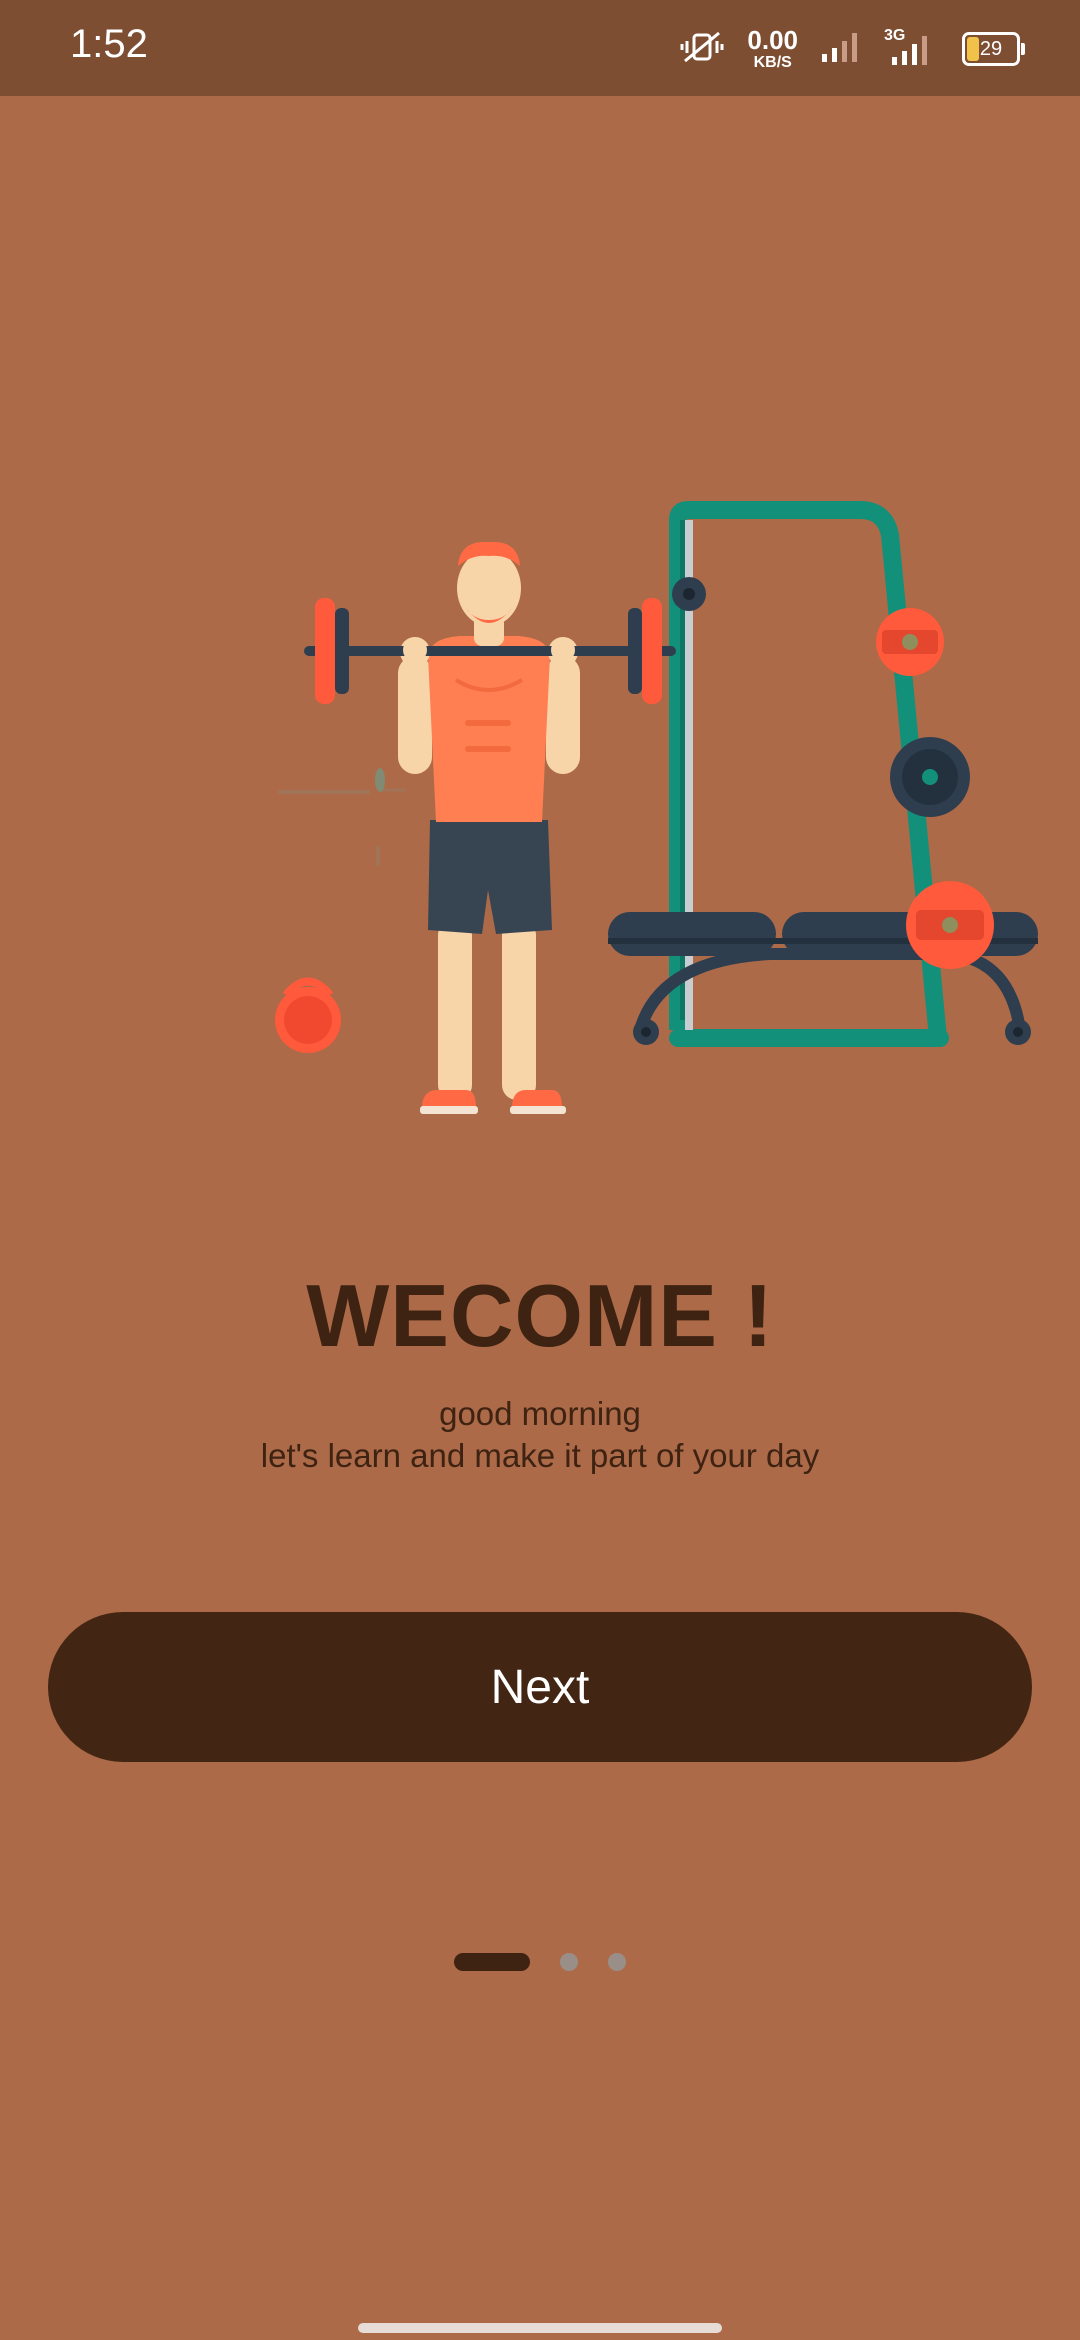 The height and width of the screenshot is (2340, 1080). What do you see at coordinates (772, 40) in the screenshot?
I see `net-speed-value: 0.00` at bounding box center [772, 40].